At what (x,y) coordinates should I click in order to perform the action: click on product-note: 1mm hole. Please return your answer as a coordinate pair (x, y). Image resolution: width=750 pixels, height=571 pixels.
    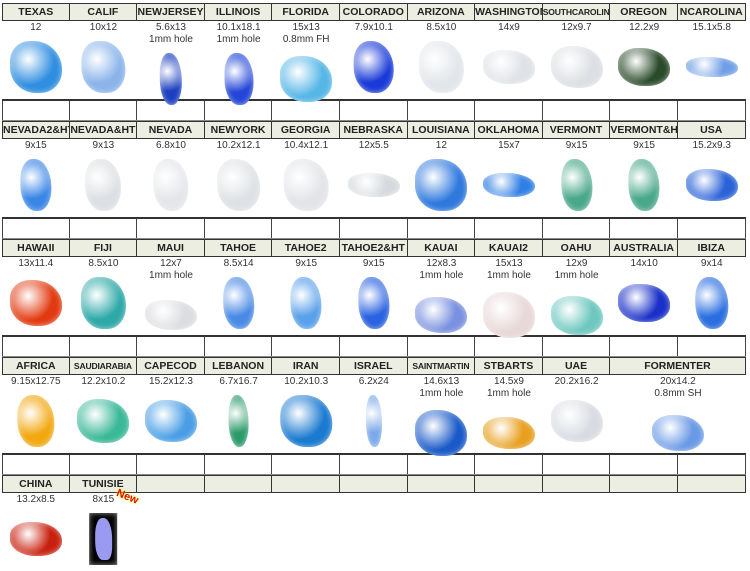
    Looking at the image, I should click on (171, 39).